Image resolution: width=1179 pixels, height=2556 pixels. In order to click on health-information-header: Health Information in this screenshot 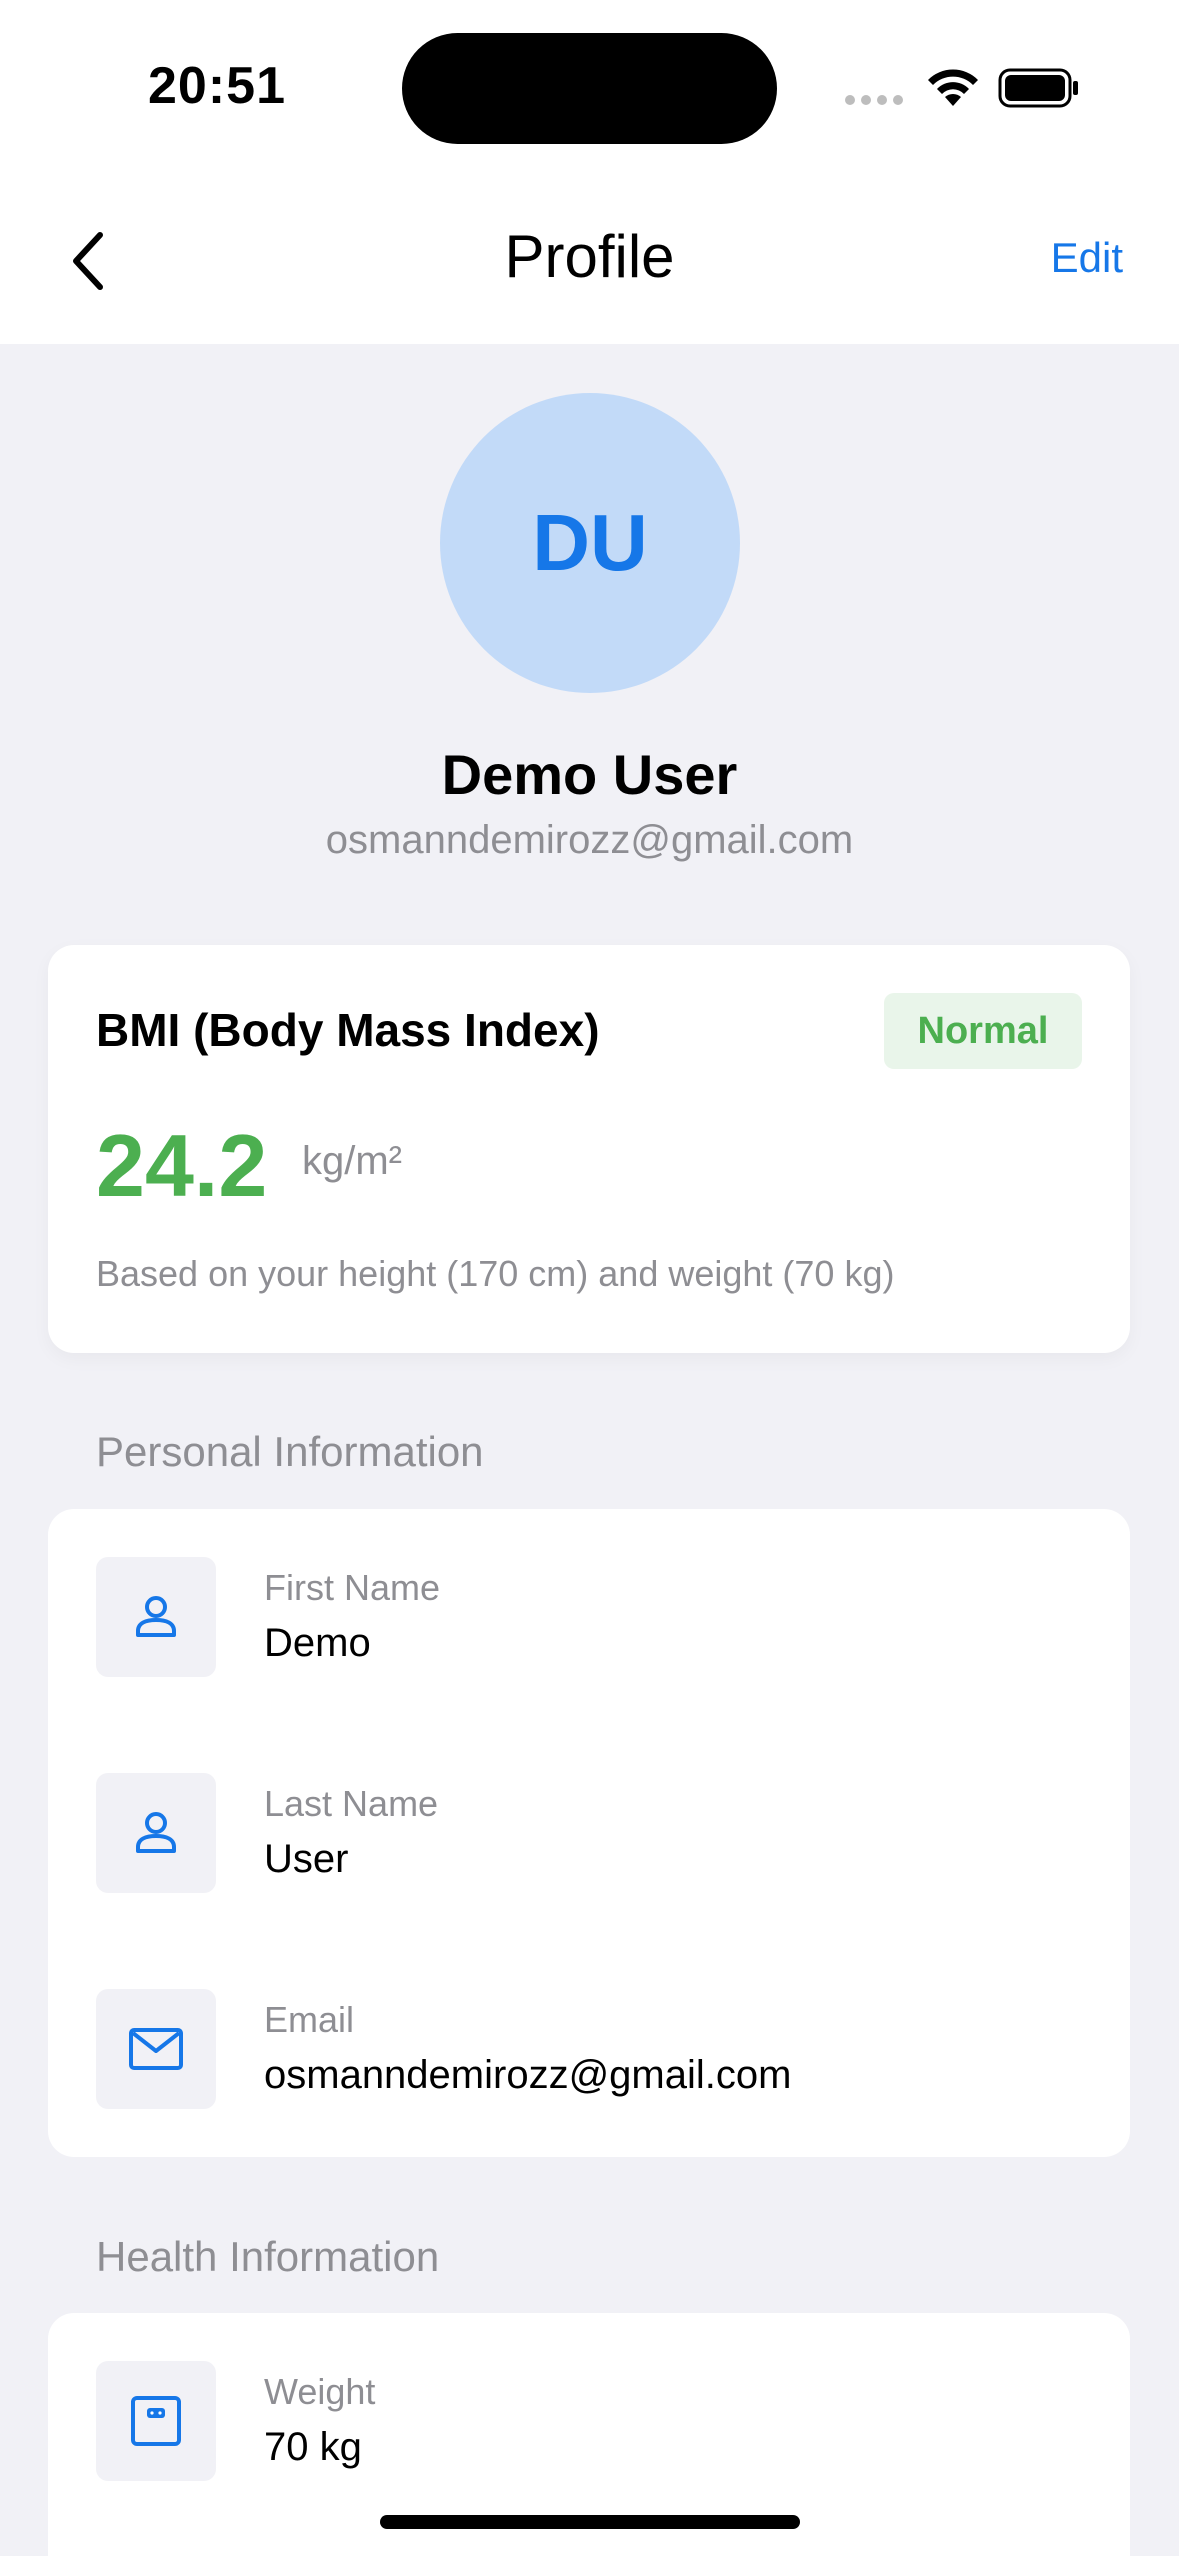, I will do `click(268, 2256)`.